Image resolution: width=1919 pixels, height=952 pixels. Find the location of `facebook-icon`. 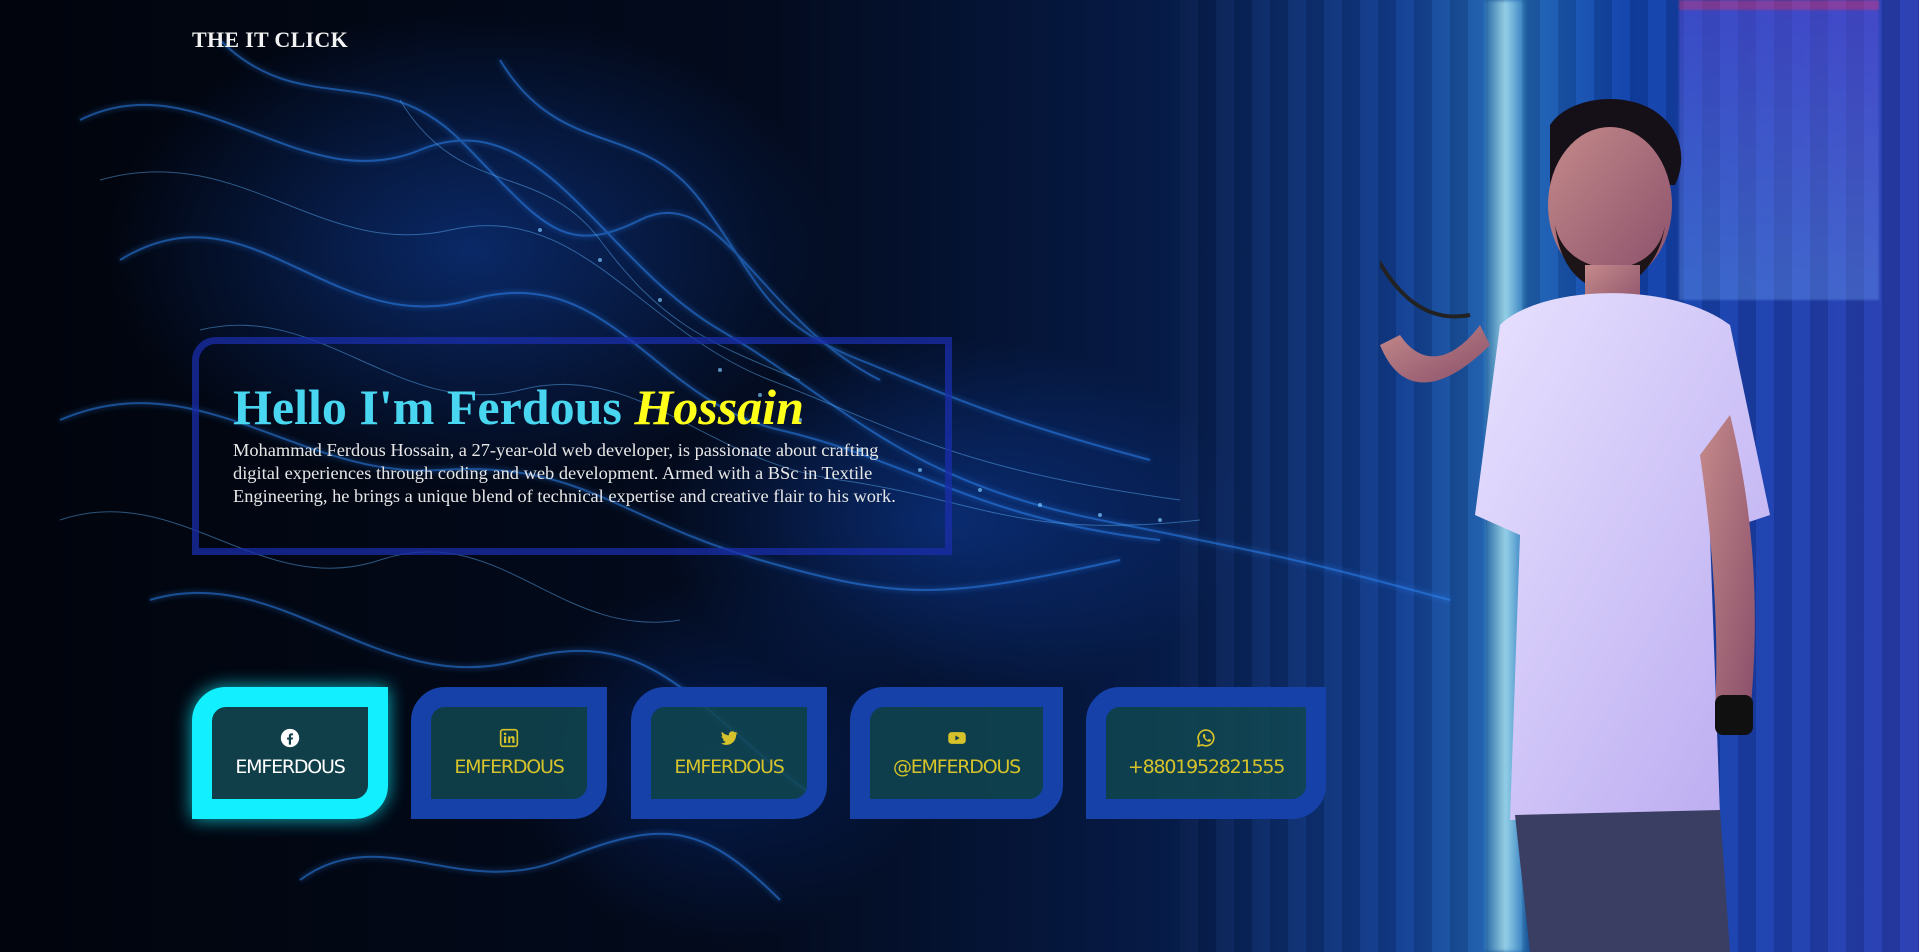

facebook-icon is located at coordinates (290, 738).